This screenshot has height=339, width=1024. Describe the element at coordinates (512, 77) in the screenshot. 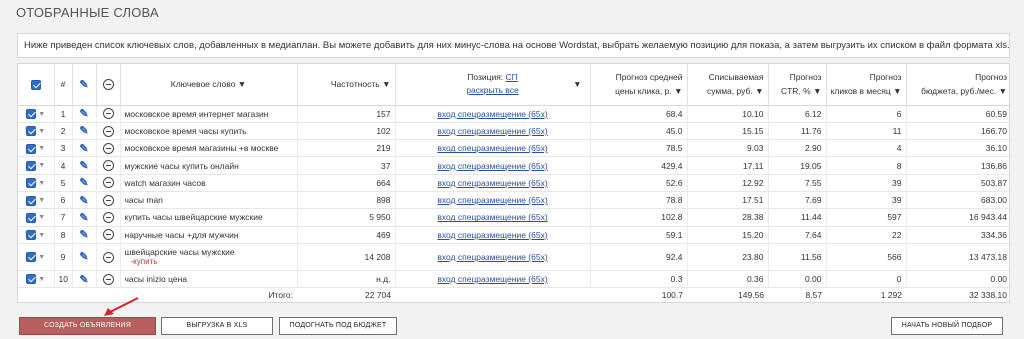

I see `position-select-link: СП` at that location.